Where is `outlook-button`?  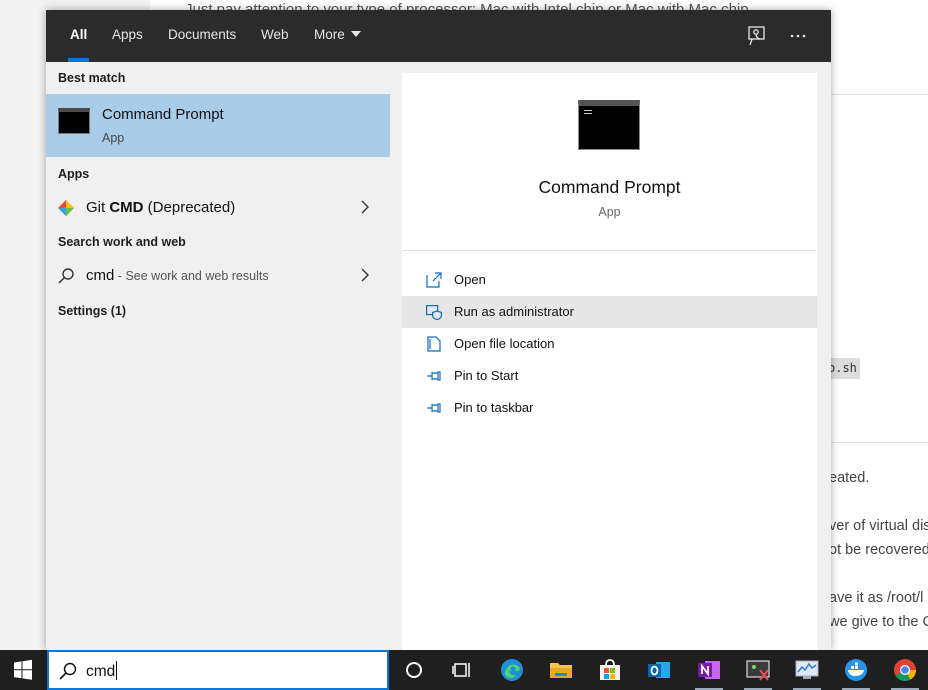 outlook-button is located at coordinates (659, 670).